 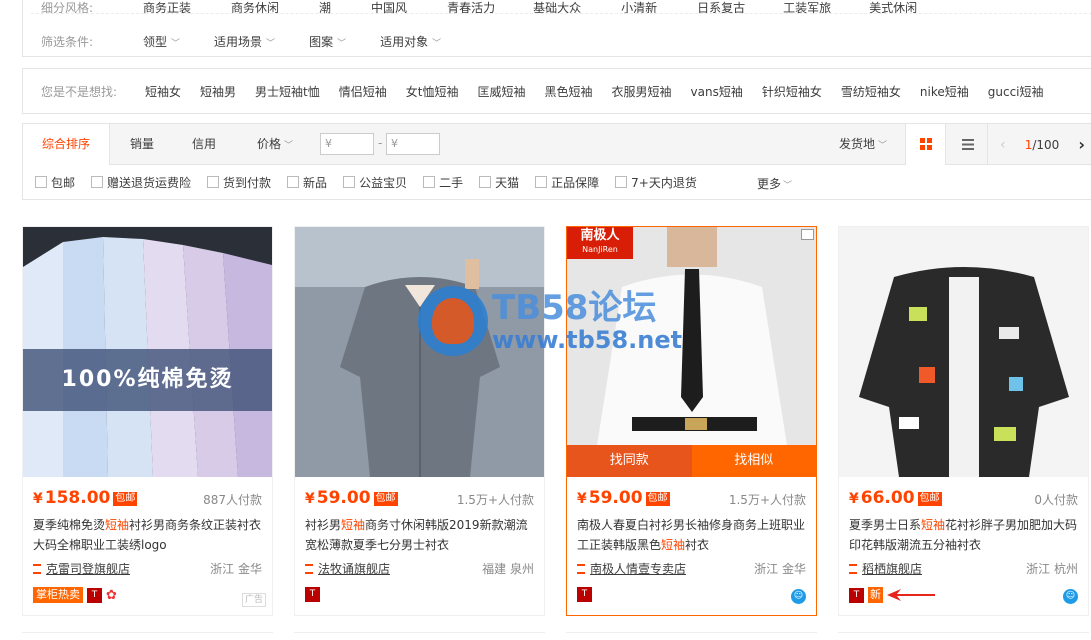 What do you see at coordinates (1016, 91) in the screenshot?
I see `suggest-link: gucci短袖` at bounding box center [1016, 91].